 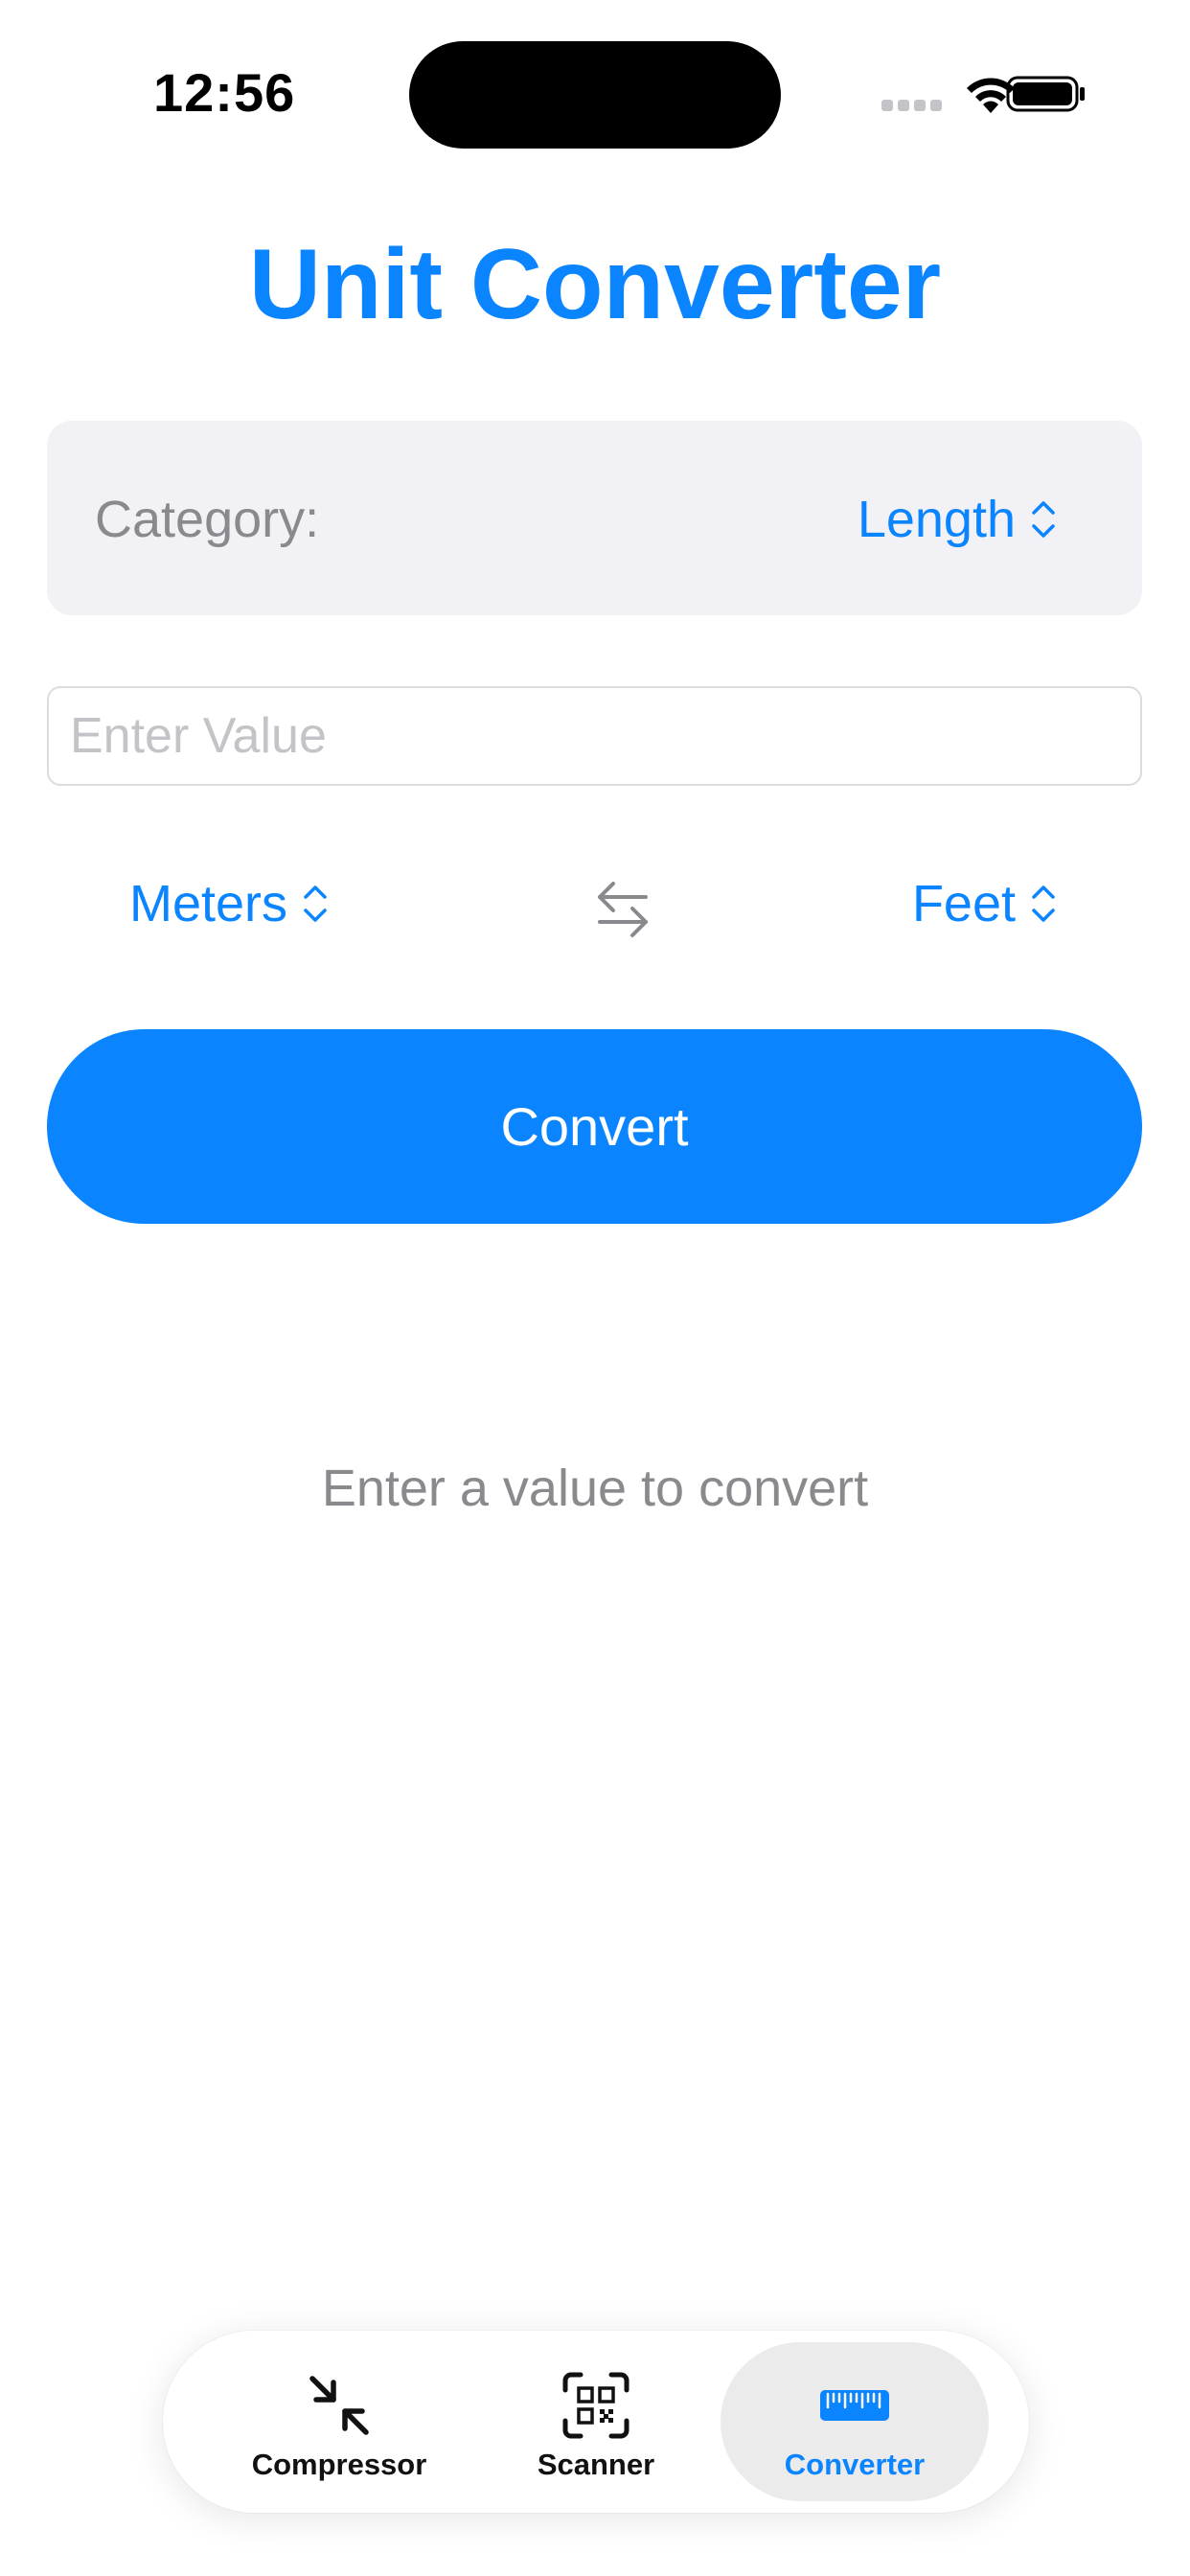 What do you see at coordinates (623, 907) in the screenshot?
I see `swap-units-icon` at bounding box center [623, 907].